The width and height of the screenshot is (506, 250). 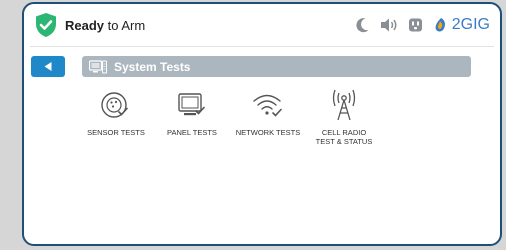 What do you see at coordinates (85, 25) in the screenshot?
I see `arm-status-bold: Ready` at bounding box center [85, 25].